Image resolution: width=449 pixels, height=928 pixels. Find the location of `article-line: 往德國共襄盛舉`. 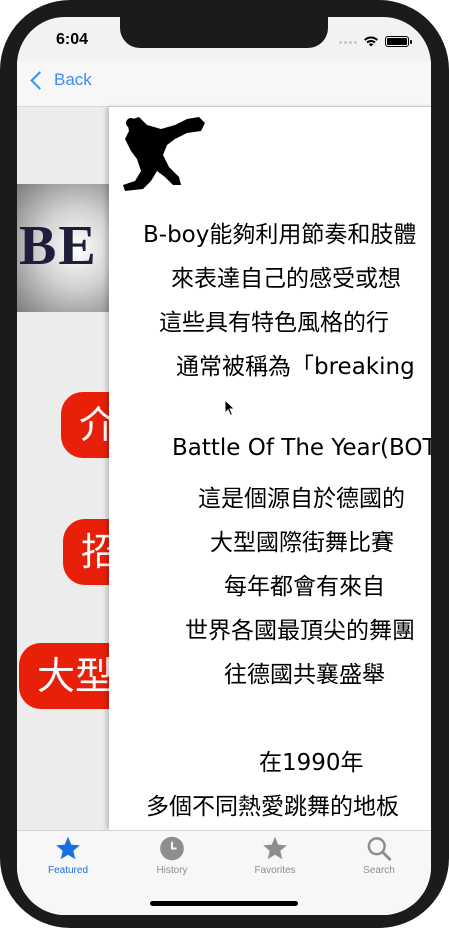

article-line: 往德國共襄盛舉 is located at coordinates (304, 675).